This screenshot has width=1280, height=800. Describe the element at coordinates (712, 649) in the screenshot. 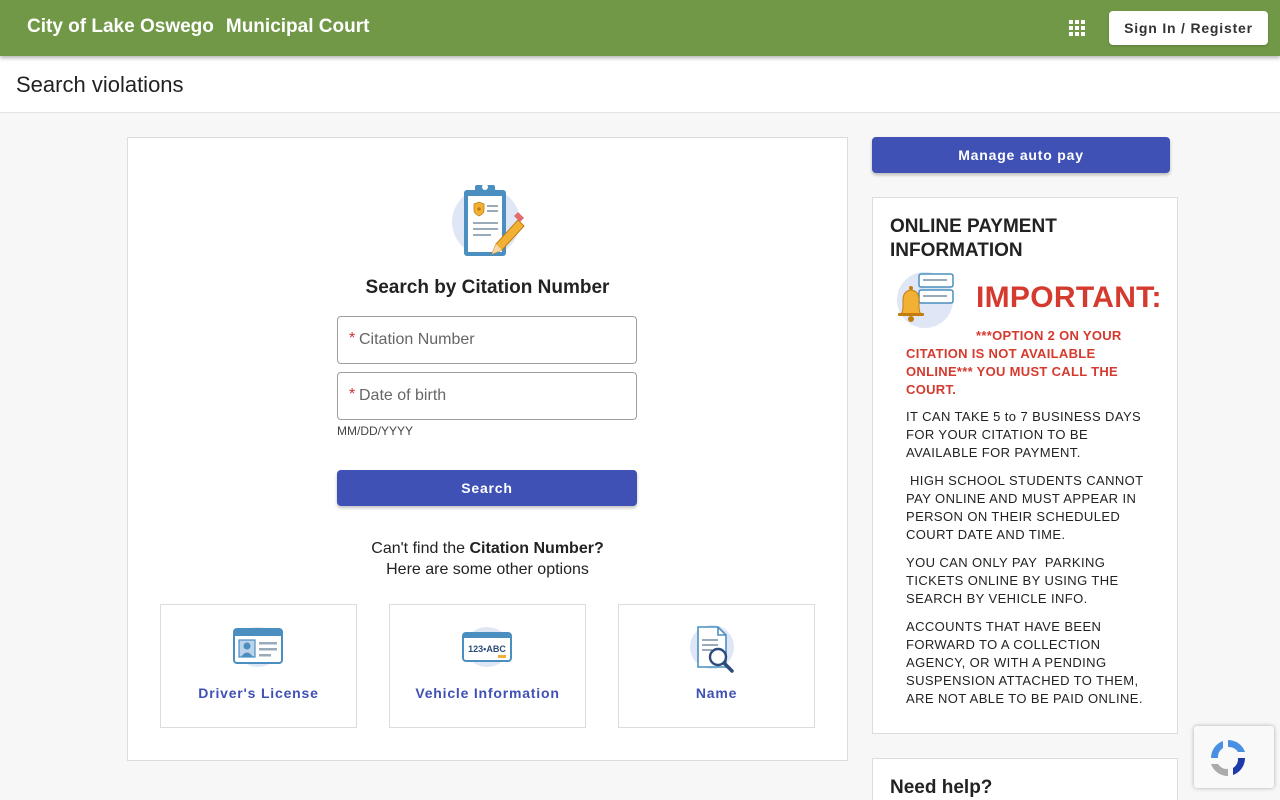

I see `document-search-icon` at that location.